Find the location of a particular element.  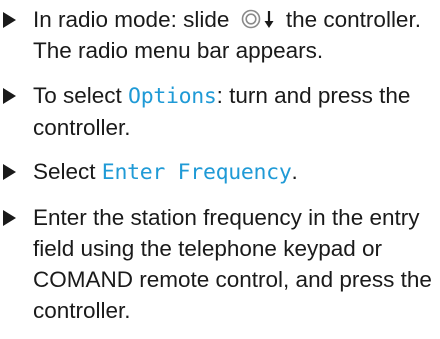

menu-item-enter-frequency: Enter Frequency is located at coordinates (196, 172).